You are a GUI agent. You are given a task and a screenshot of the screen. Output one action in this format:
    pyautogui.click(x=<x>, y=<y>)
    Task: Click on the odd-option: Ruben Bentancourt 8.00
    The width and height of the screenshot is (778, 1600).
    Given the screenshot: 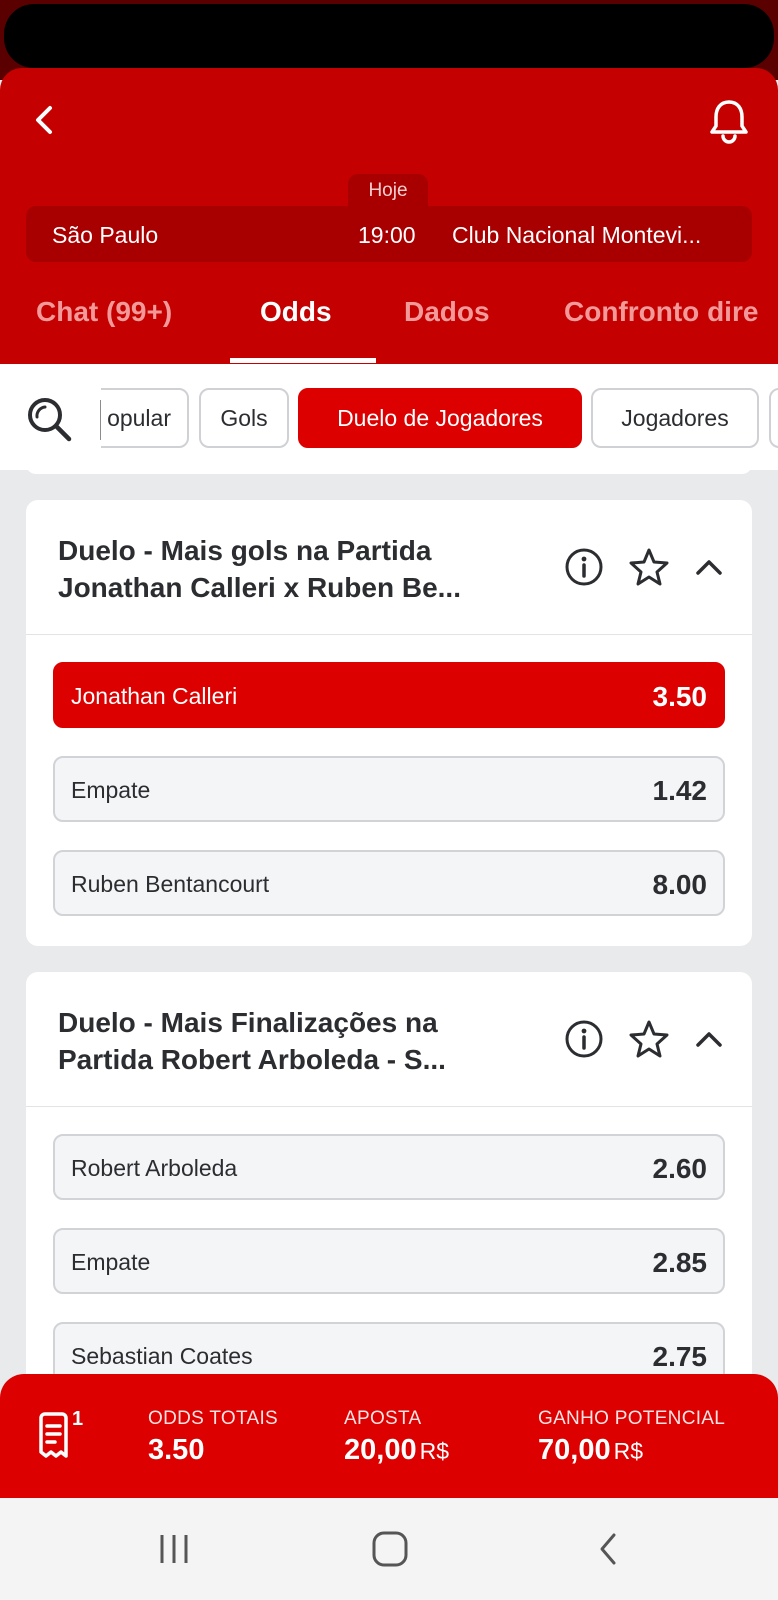 What is the action you would take?
    pyautogui.click(x=389, y=883)
    